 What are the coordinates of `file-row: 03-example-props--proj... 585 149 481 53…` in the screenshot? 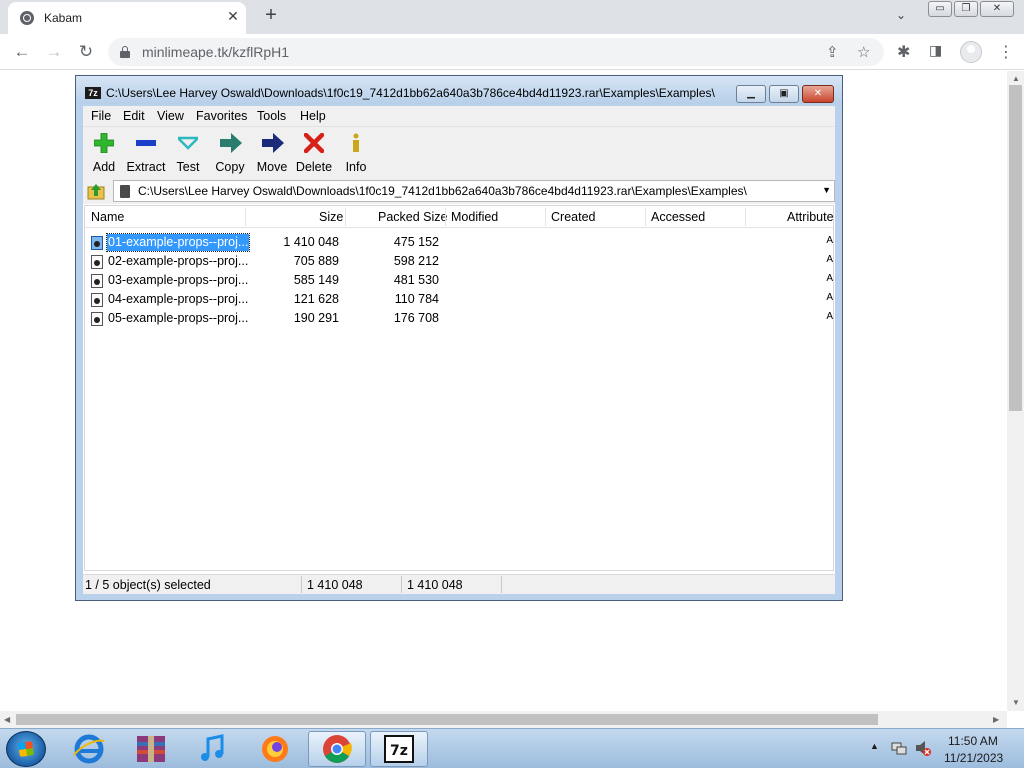 It's located at (459, 280).